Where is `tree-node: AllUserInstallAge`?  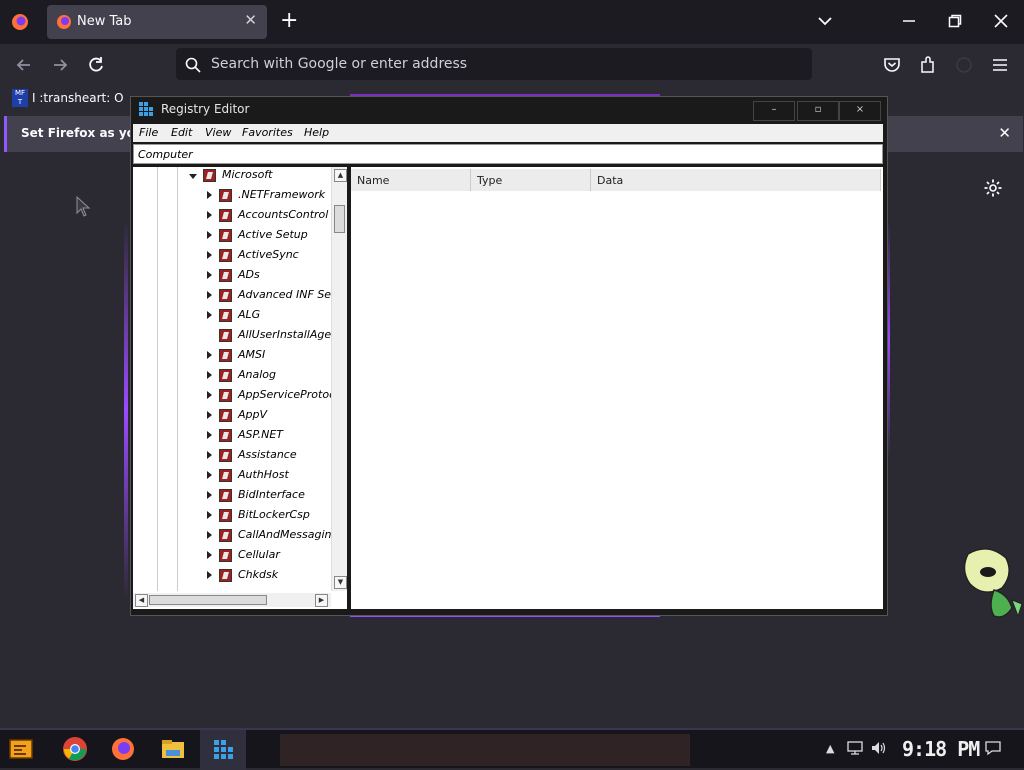 tree-node: AllUserInstallAge is located at coordinates (232, 337).